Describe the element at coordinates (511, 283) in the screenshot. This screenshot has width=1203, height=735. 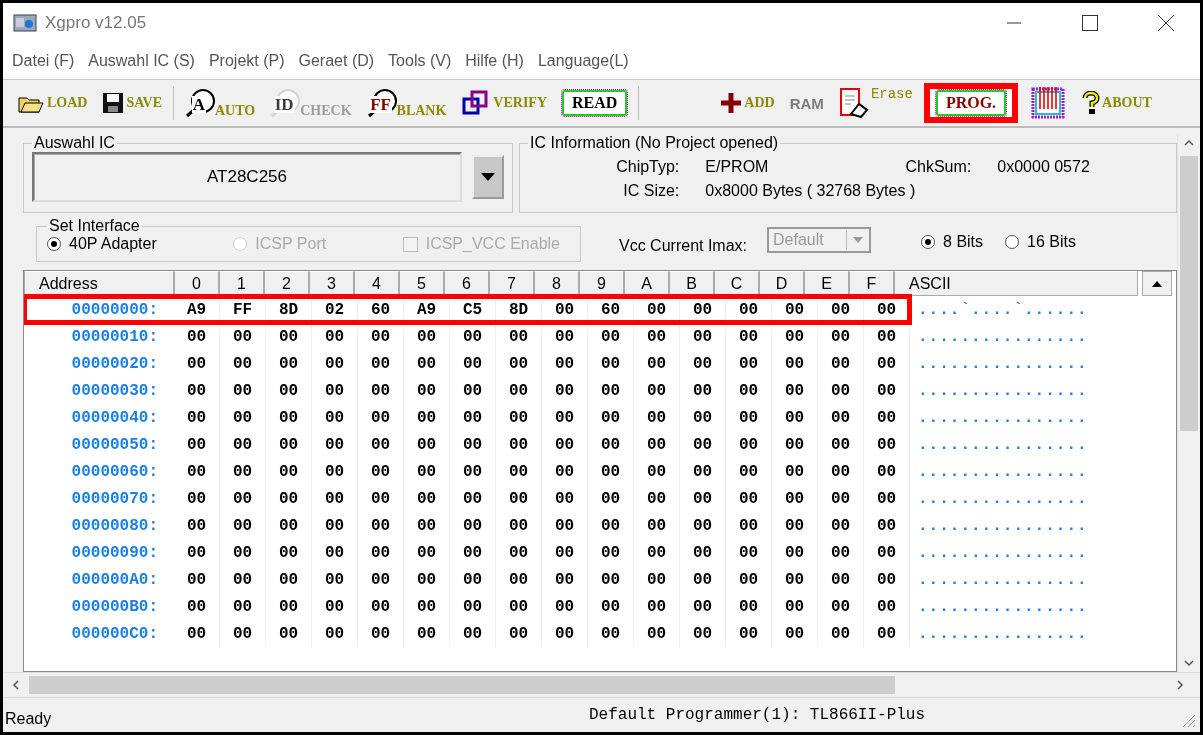
I see `column-header: 7` at that location.